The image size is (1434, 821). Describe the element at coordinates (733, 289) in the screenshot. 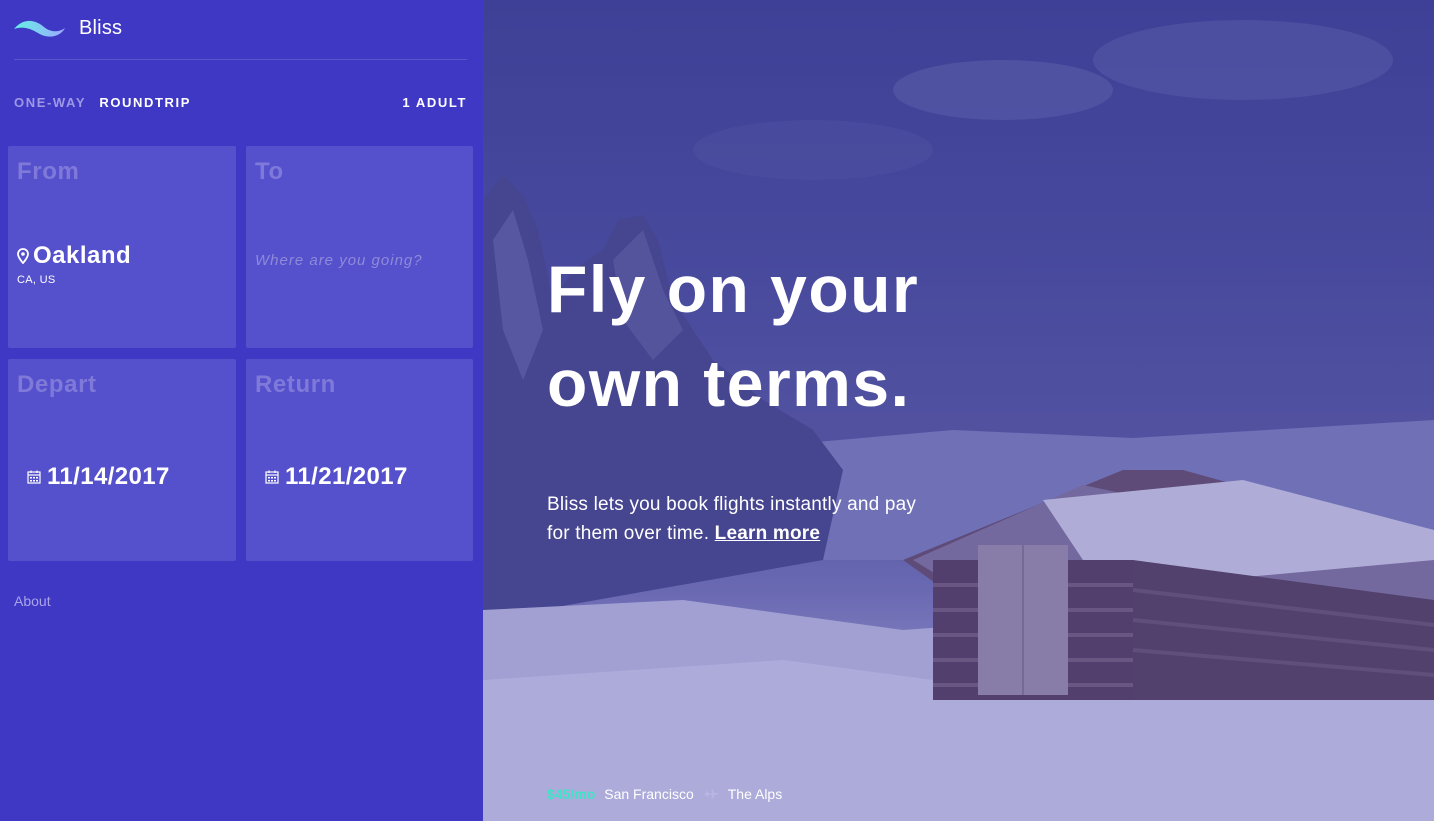

I see `headline-line-1: Fly on your` at that location.